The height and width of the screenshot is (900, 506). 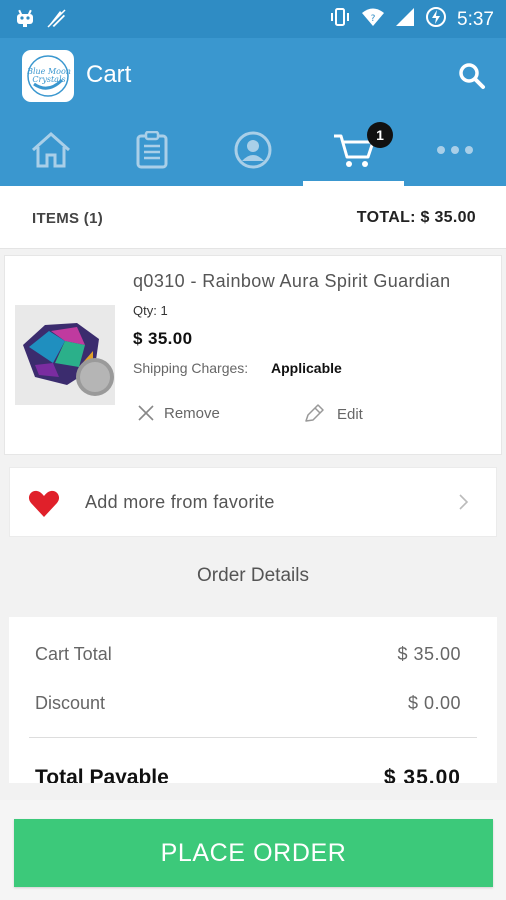 I want to click on no-sound-icon, so click(x=57, y=21).